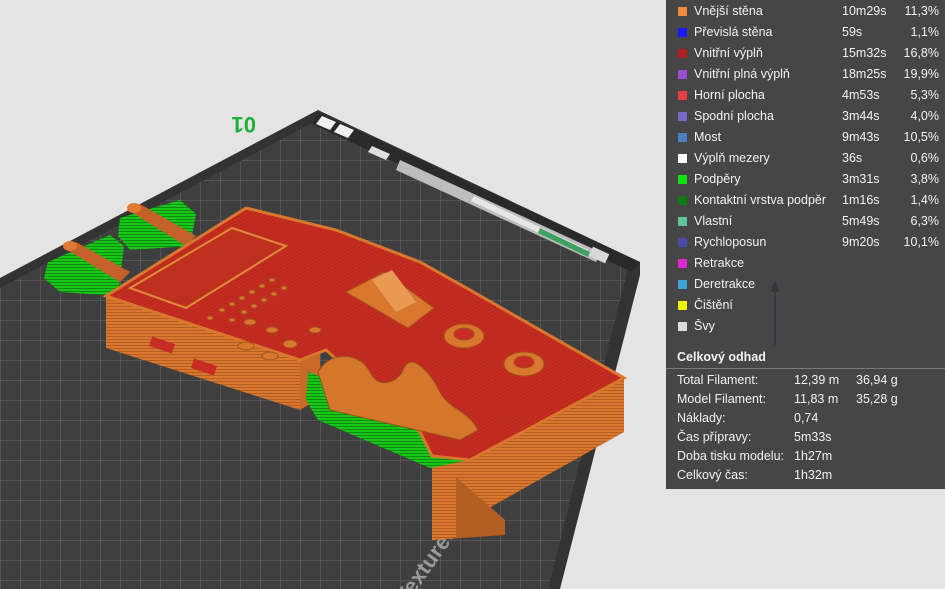 The width and height of the screenshot is (945, 589). I want to click on legend-row: Rychloposun 9m20s 10,1%, so click(805, 242).